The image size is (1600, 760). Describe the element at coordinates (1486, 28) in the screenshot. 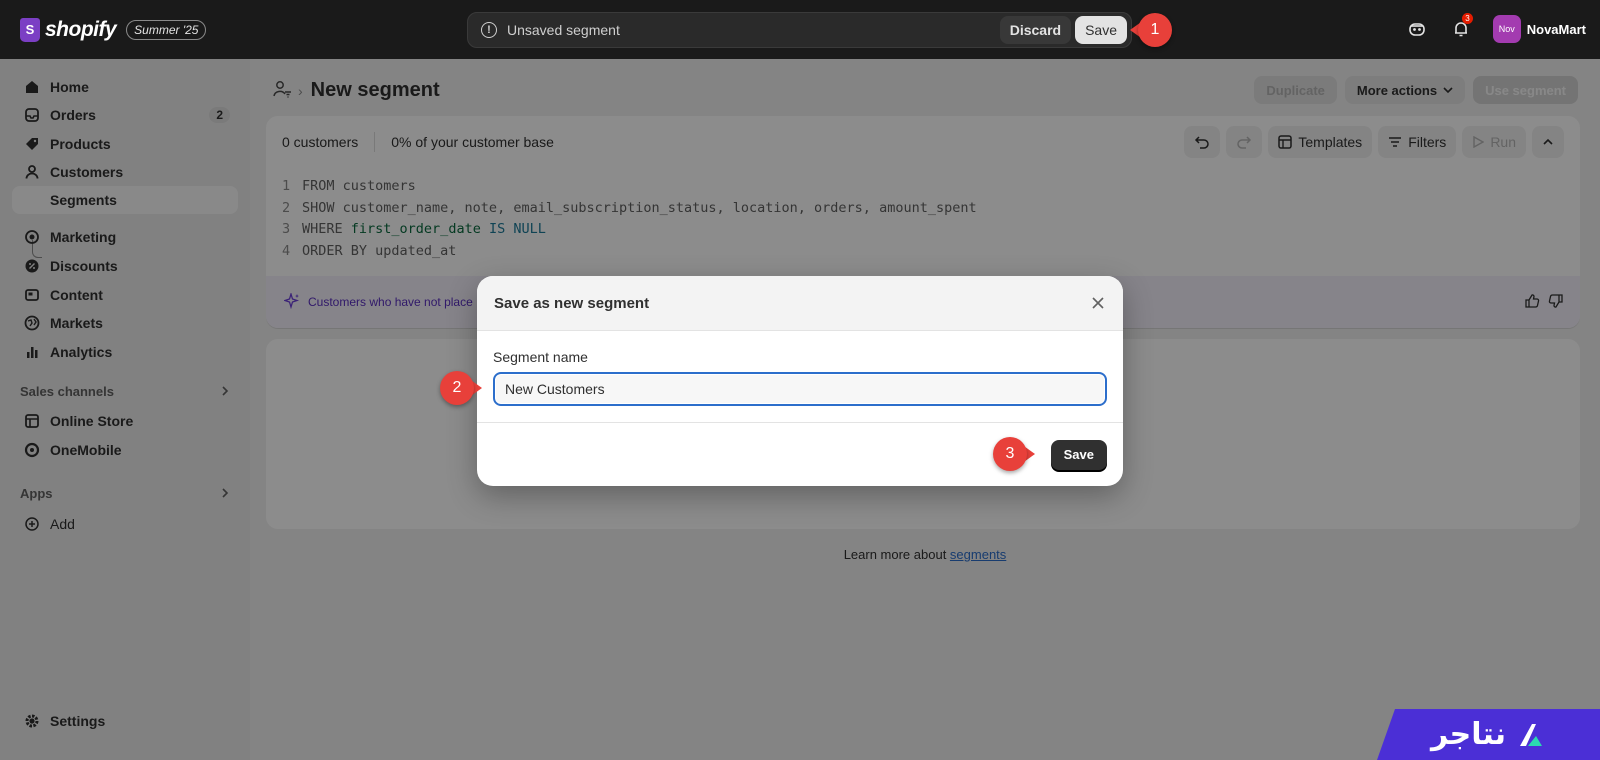

I see `top-right-controls: 3 Nov NovaMart` at that location.